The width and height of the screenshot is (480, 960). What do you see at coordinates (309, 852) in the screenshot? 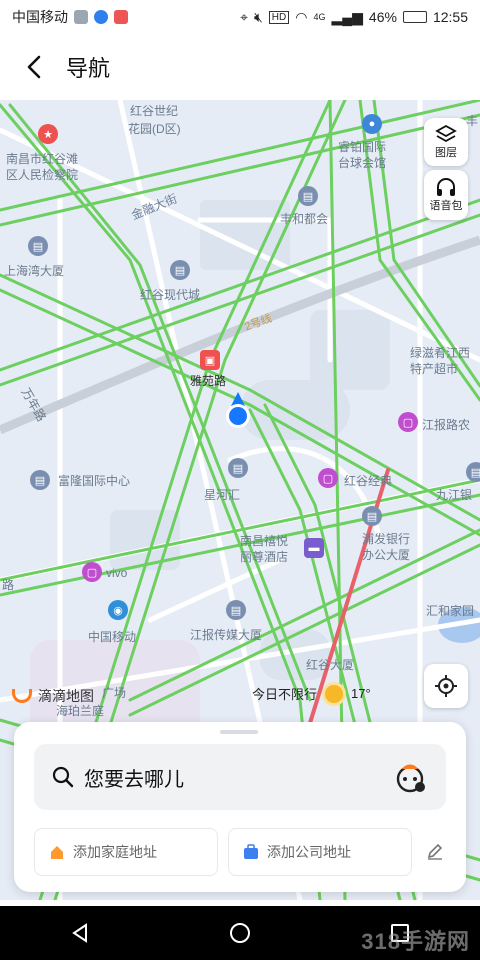
I see `add-company-label: 添加公司地址` at bounding box center [309, 852].